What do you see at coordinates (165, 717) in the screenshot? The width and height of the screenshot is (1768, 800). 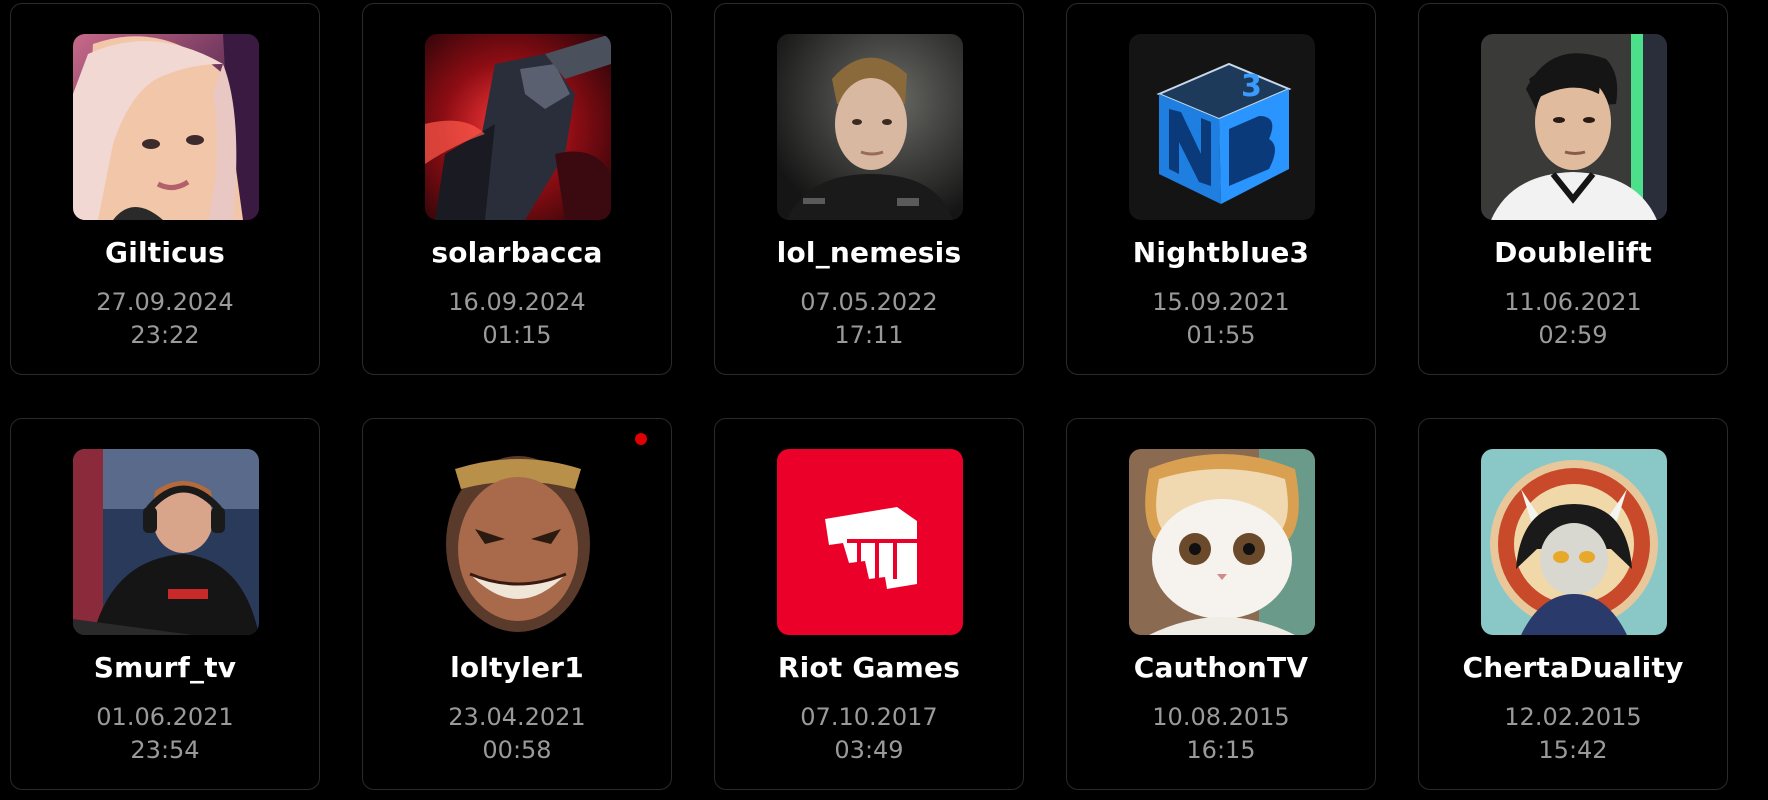 I see `stream-date: 01.06.2021` at bounding box center [165, 717].